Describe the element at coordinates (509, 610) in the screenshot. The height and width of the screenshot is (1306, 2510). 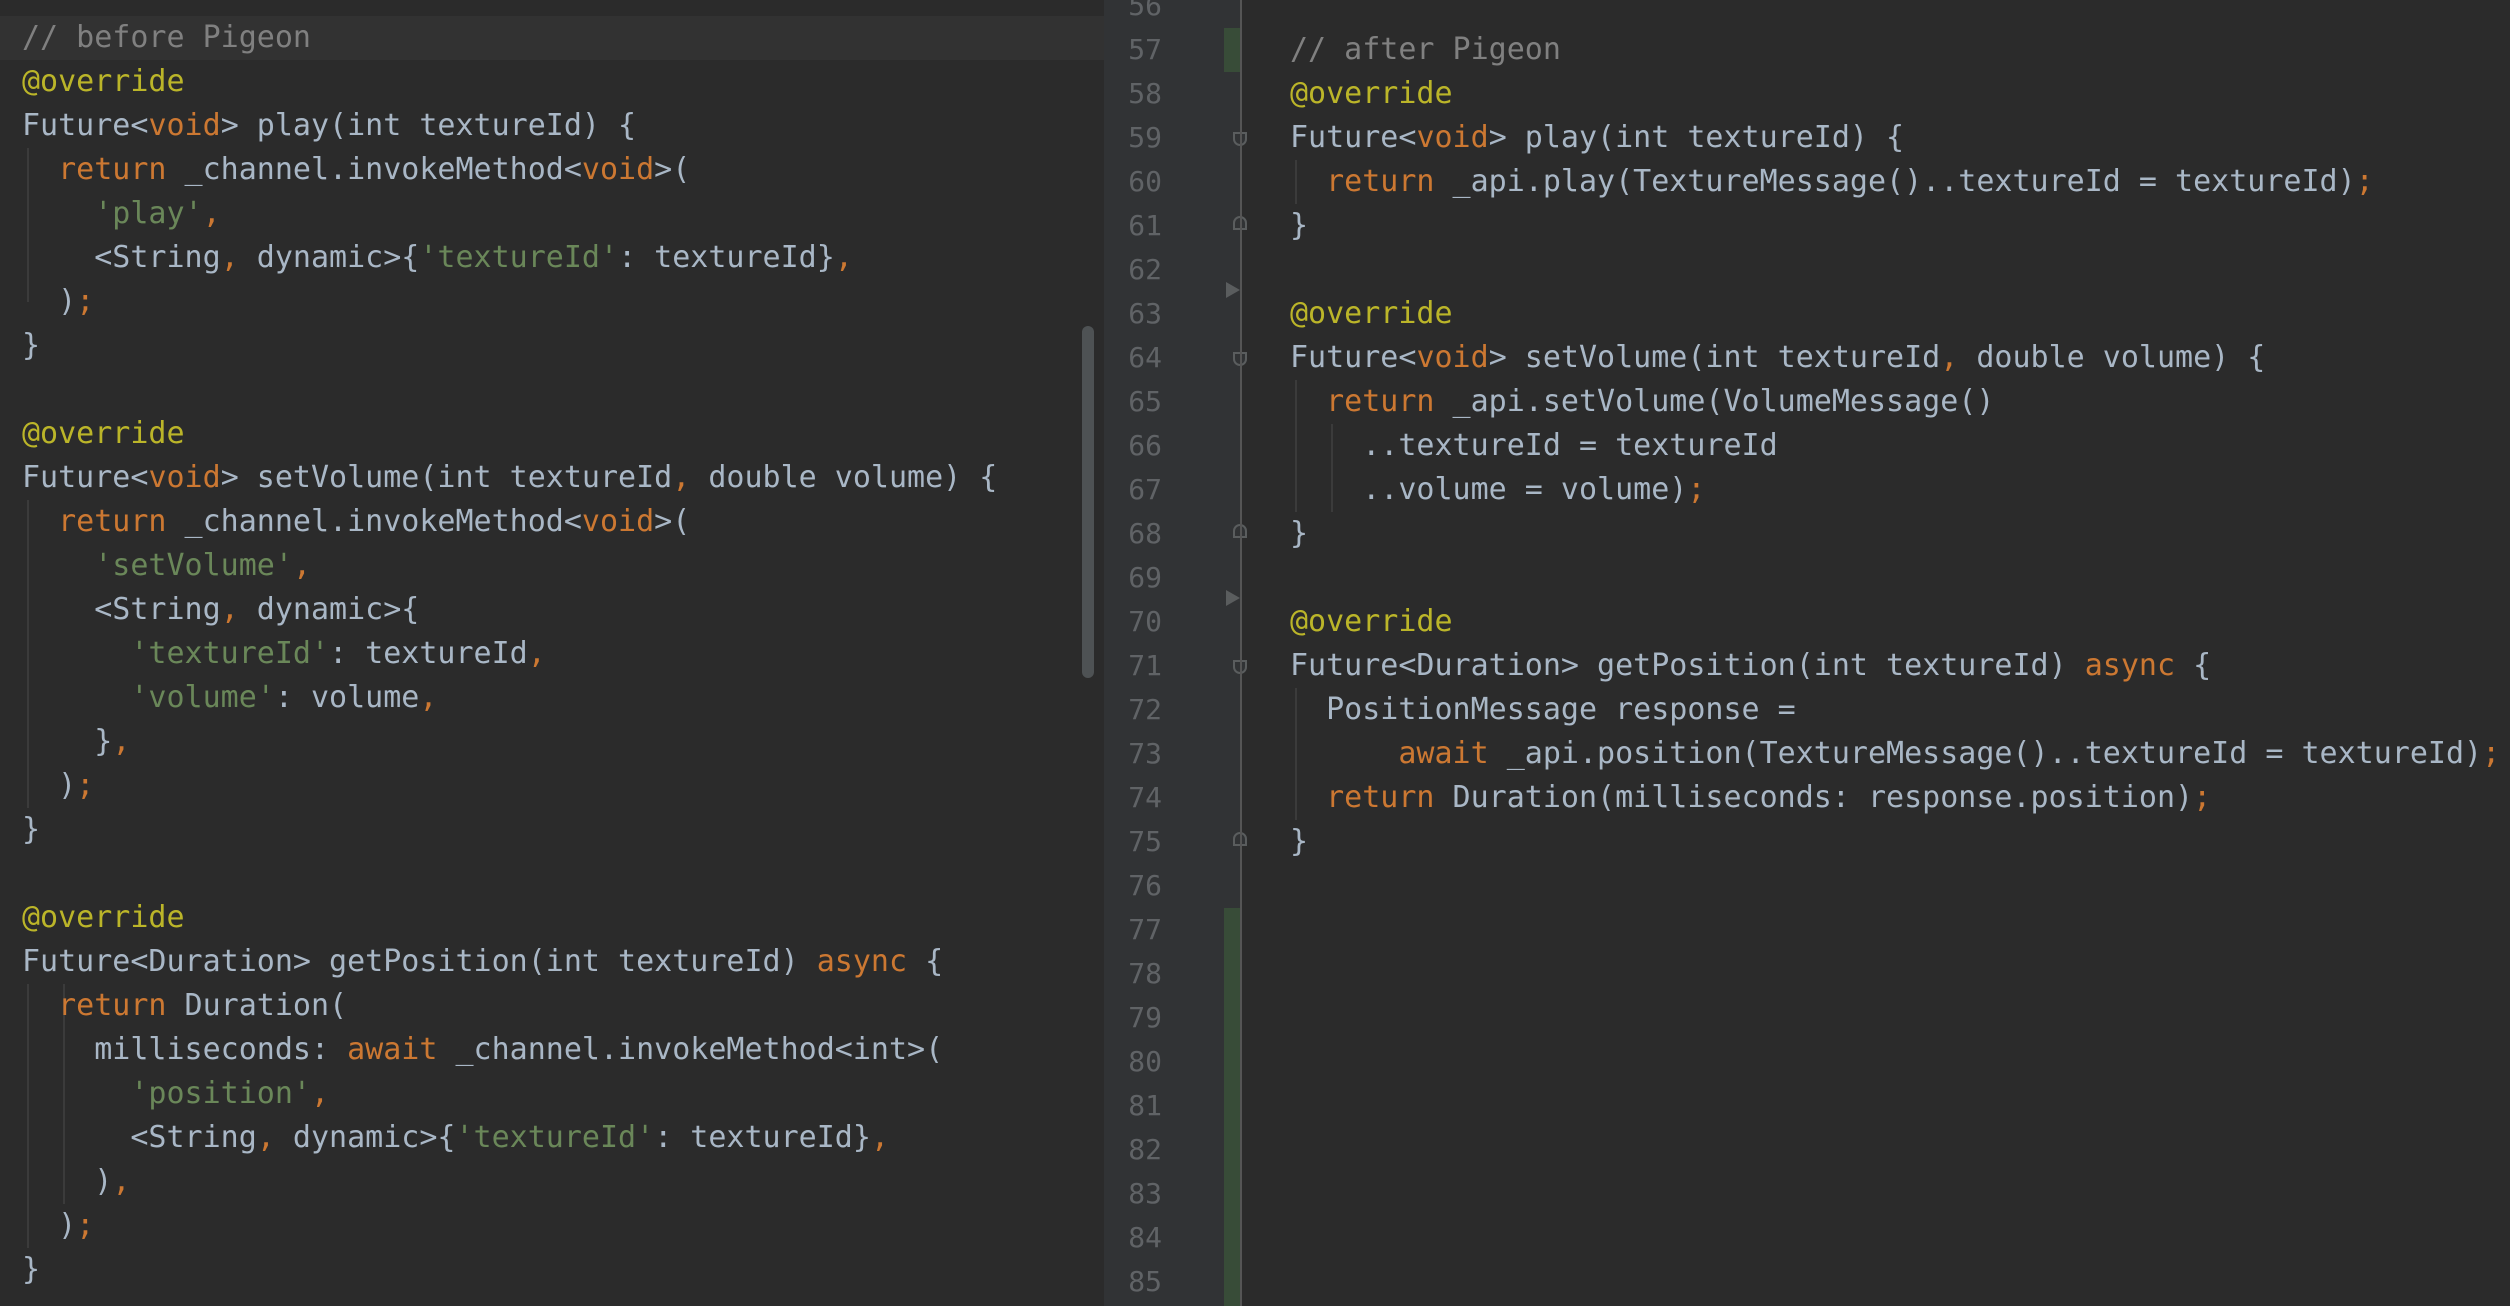
I see `code-line: <String, dynamic>{` at that location.